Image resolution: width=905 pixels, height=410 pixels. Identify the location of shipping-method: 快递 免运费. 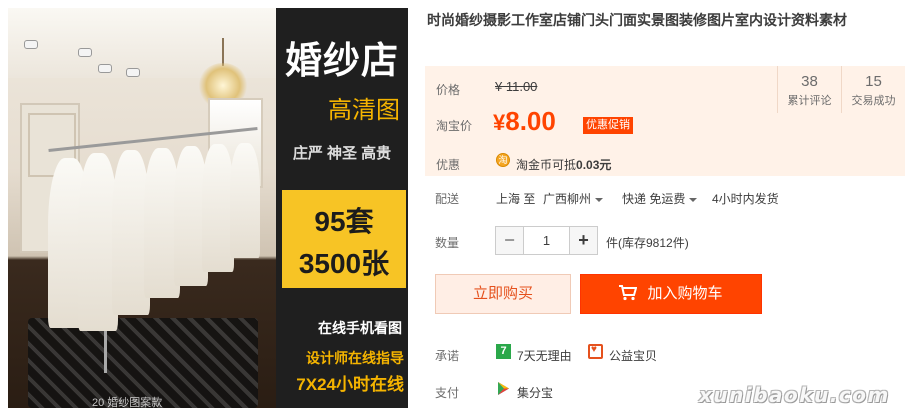
(654, 199).